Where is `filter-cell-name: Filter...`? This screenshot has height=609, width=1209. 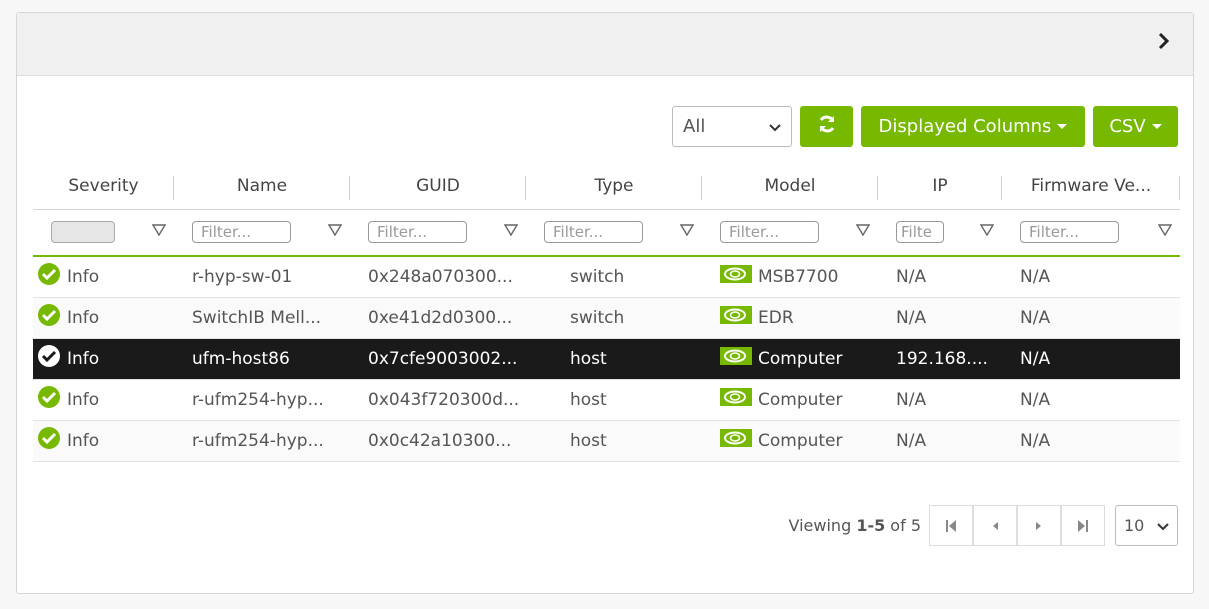
filter-cell-name: Filter... is located at coordinates (262, 233).